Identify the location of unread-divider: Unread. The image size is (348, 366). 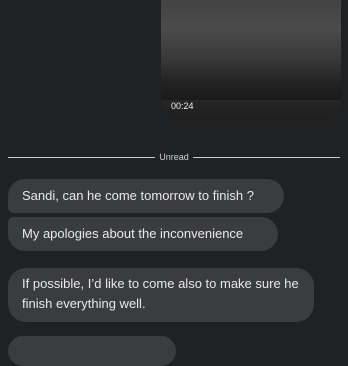
(174, 157).